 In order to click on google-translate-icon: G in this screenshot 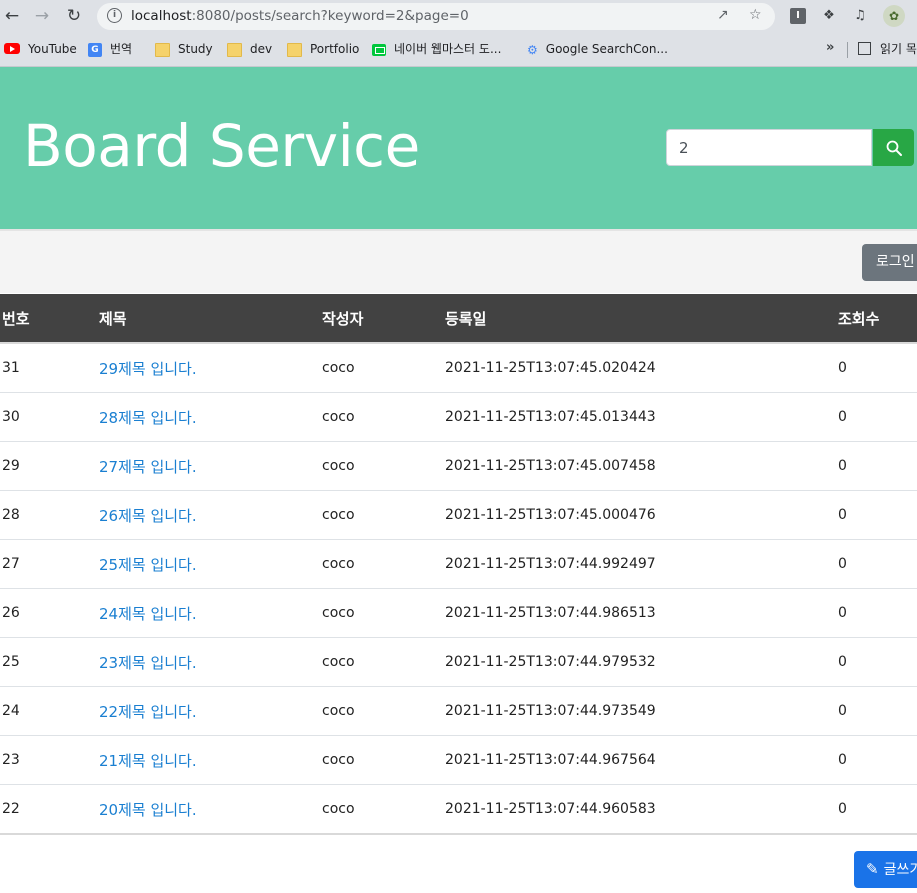, I will do `click(95, 49)`.